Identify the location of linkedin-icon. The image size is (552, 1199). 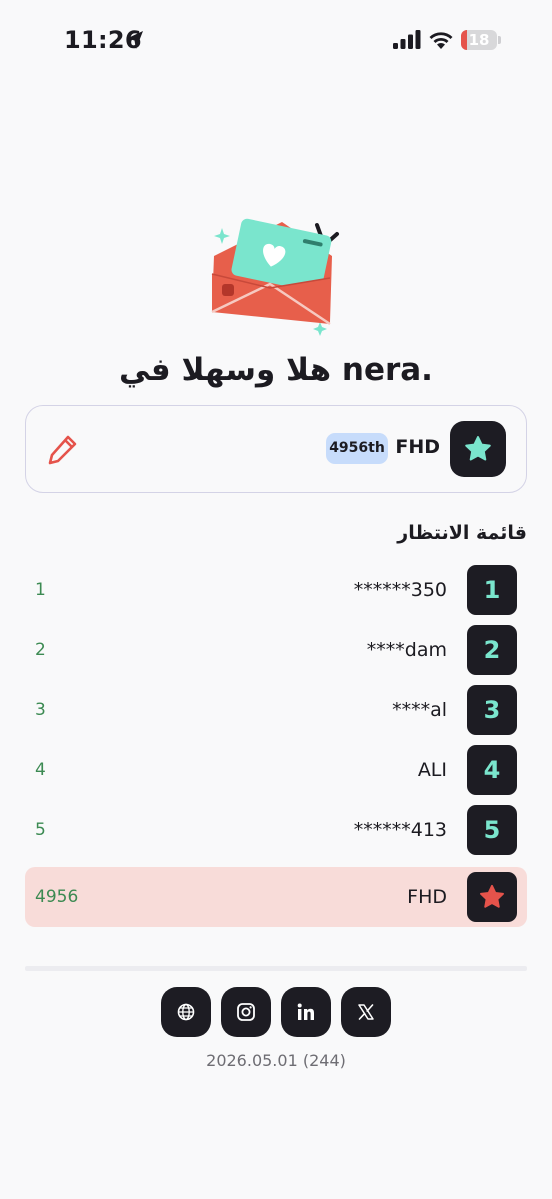
(305, 1011).